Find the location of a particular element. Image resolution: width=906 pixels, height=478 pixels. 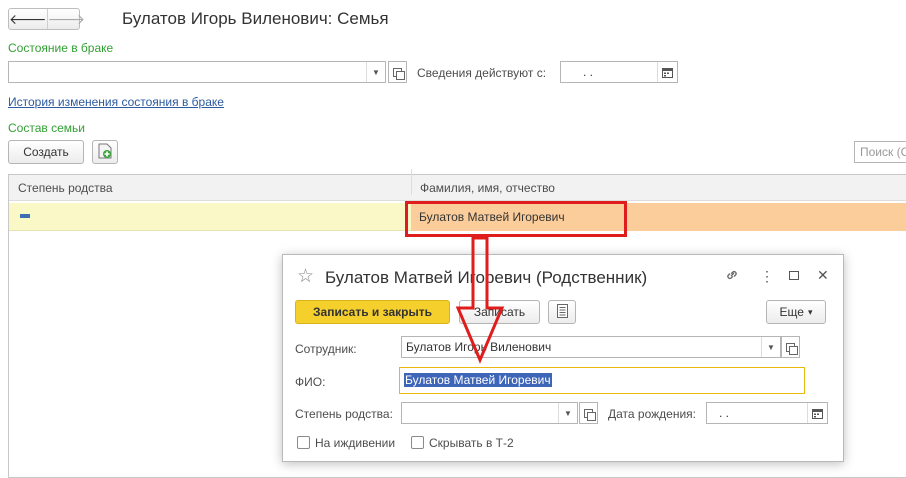

effective-date-value: . . is located at coordinates (588, 72).